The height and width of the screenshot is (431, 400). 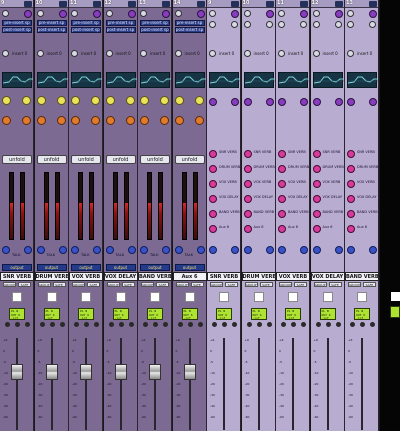 I want to click on width-knob, so click(x=338, y=24).